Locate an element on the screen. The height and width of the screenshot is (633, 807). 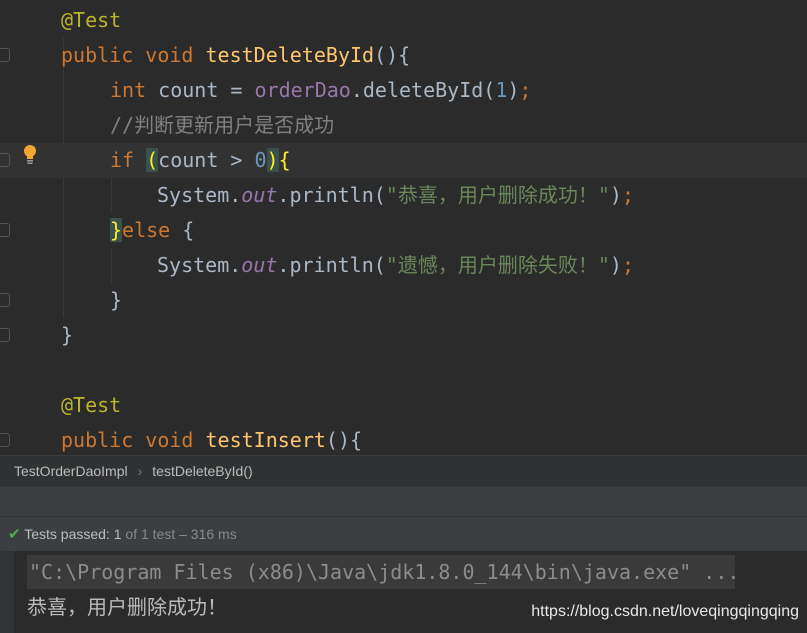
method-name: testInsert is located at coordinates (265, 440).